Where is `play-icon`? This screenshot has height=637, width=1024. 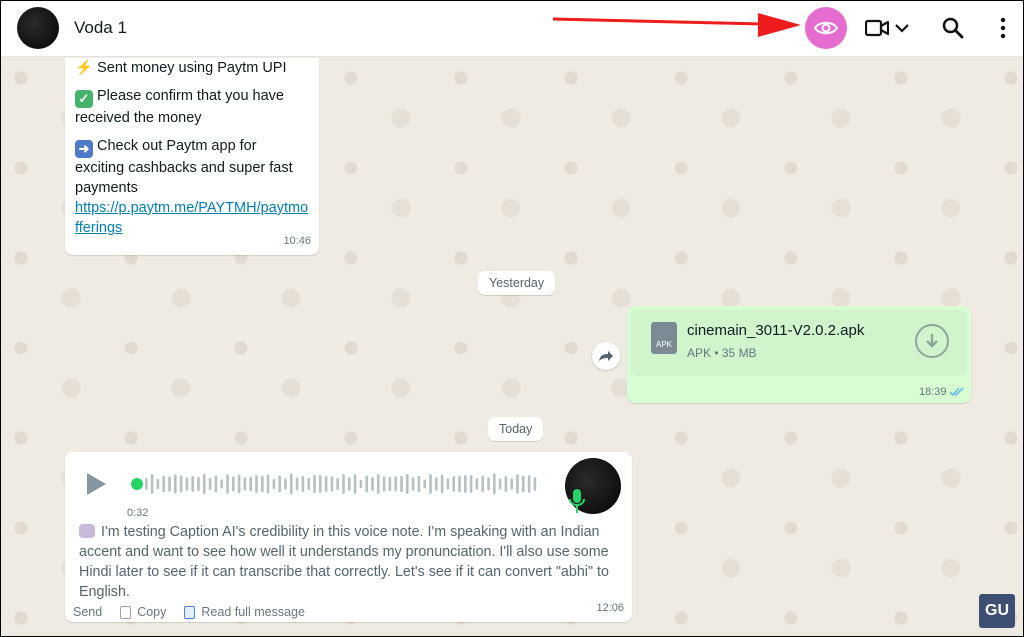 play-icon is located at coordinates (96, 484).